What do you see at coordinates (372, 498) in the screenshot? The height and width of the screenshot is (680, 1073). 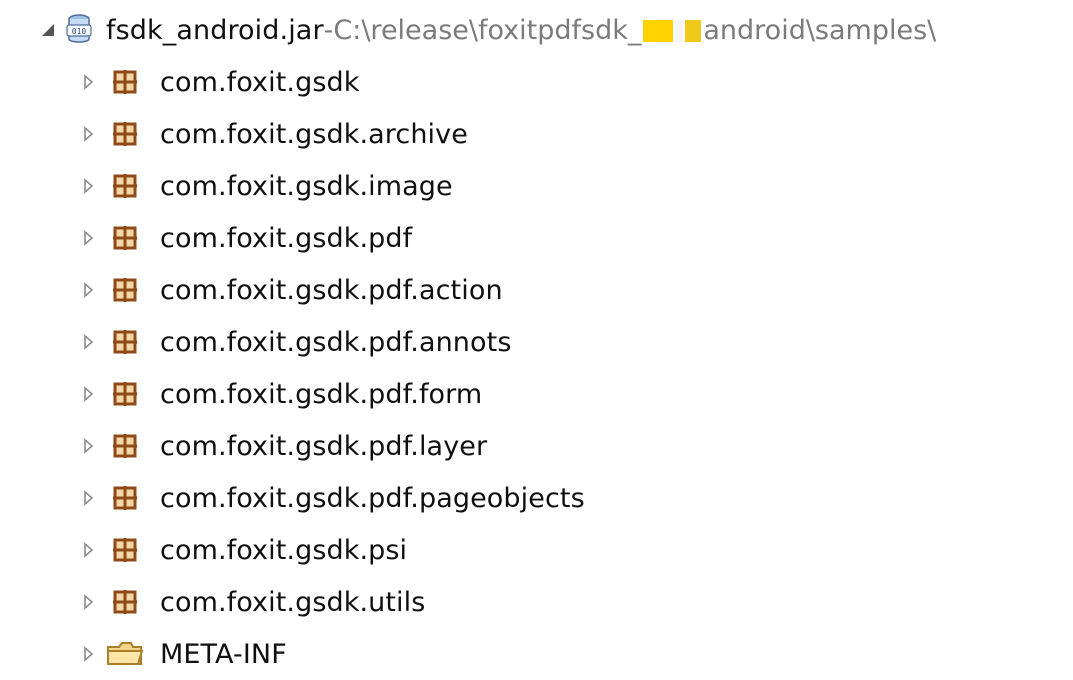 I see `package-name: com.foxit.gsdk.pdf.pageobjects` at bounding box center [372, 498].